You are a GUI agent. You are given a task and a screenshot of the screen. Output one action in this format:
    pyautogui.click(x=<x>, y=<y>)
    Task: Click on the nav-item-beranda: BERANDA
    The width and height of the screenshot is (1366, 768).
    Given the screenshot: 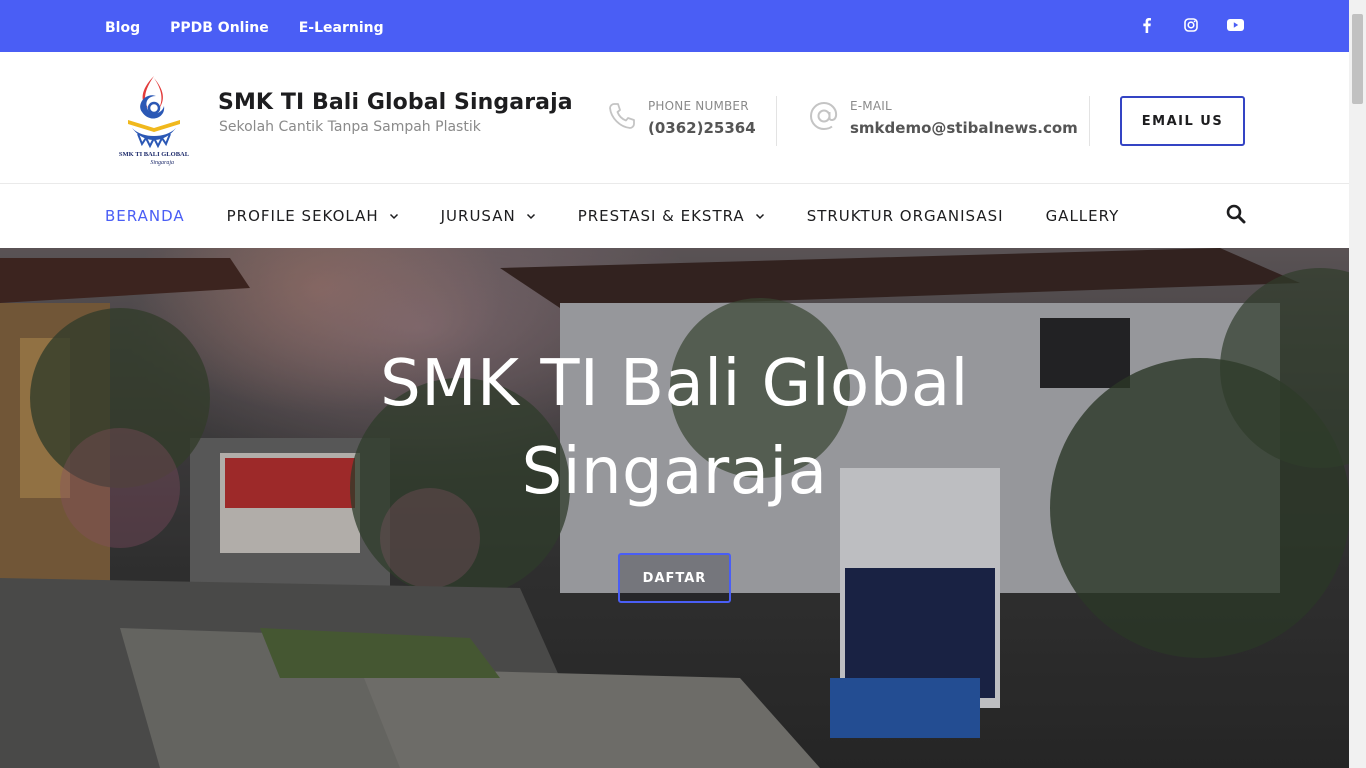 What is the action you would take?
    pyautogui.click(x=145, y=216)
    